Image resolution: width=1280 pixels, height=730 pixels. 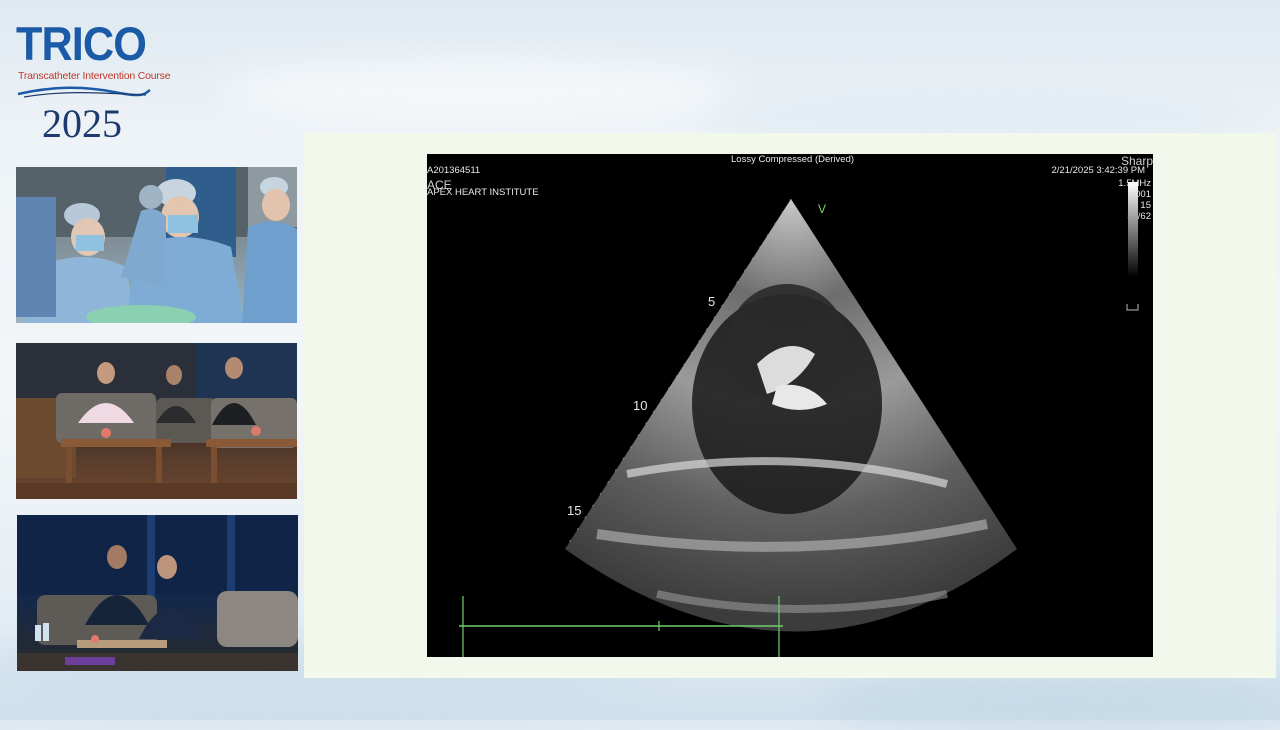 I want to click on logo-subtitle: Transcatheter Intervention Course, so click(x=94, y=76).